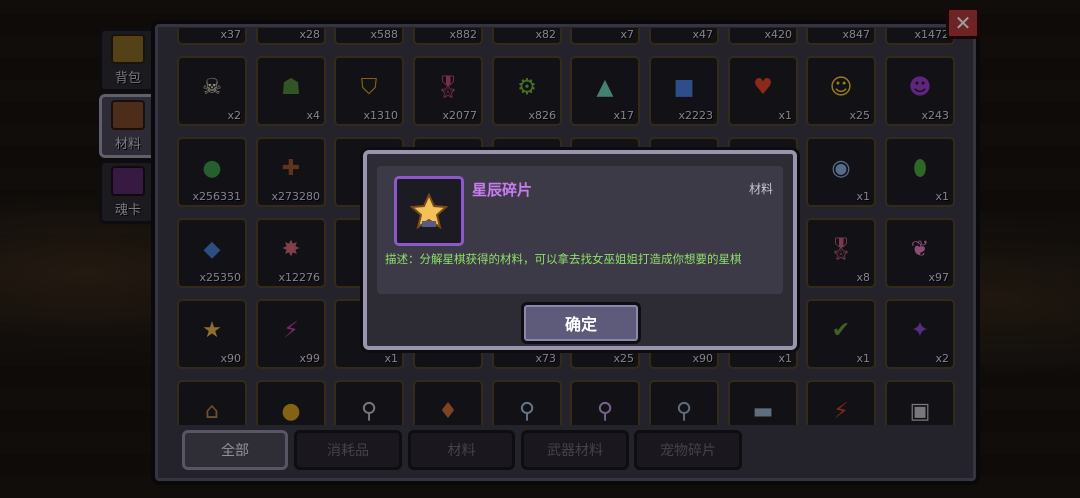 Image resolution: width=1080 pixels, height=498 pixels. What do you see at coordinates (920, 87) in the screenshot?
I see `item-icon: ☻` at bounding box center [920, 87].